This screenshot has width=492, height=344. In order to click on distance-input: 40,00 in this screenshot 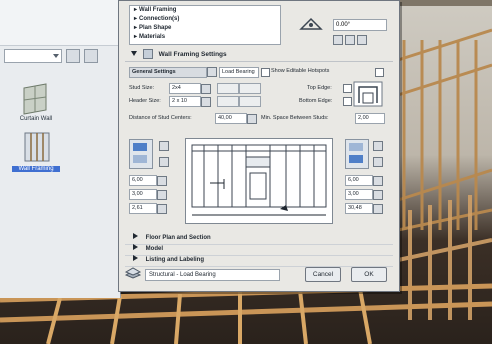, I will do `click(231, 118)`.